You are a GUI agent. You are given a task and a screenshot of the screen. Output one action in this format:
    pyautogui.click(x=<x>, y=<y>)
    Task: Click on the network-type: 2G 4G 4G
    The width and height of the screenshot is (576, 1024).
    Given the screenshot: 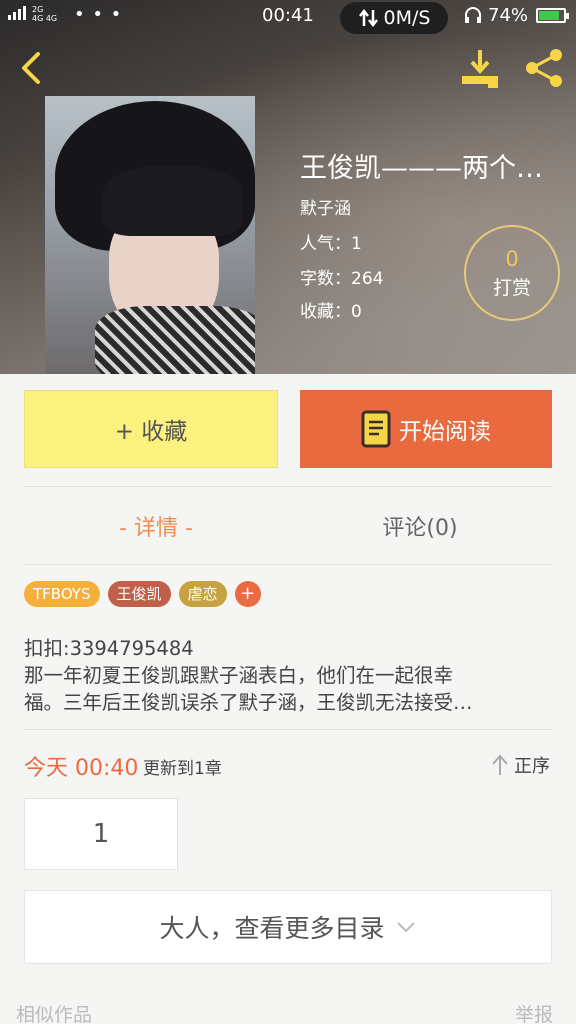 What is the action you would take?
    pyautogui.click(x=44, y=14)
    